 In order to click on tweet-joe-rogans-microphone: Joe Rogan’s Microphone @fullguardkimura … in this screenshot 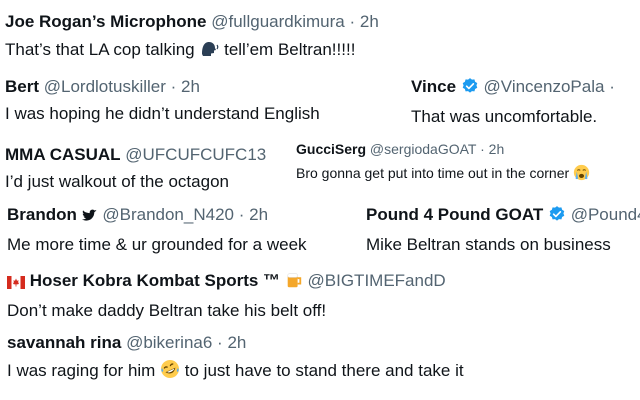, I will do `click(192, 37)`.